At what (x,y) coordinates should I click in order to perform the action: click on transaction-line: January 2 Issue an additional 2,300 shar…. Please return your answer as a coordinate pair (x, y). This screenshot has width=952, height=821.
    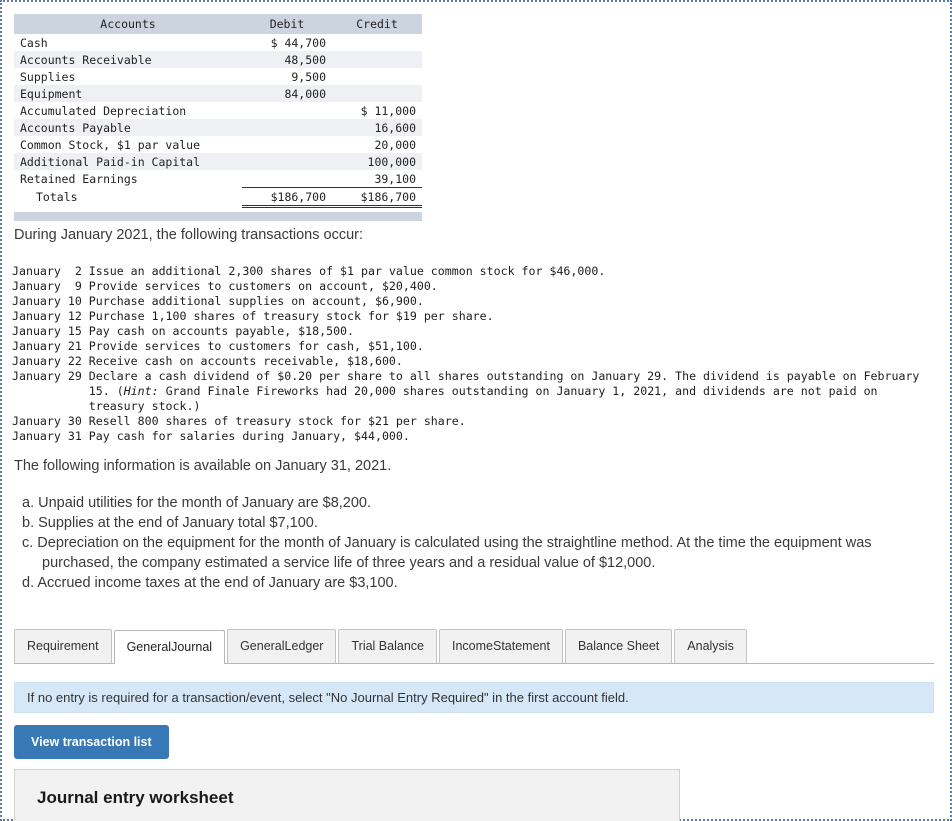
    Looking at the image, I should click on (309, 271).